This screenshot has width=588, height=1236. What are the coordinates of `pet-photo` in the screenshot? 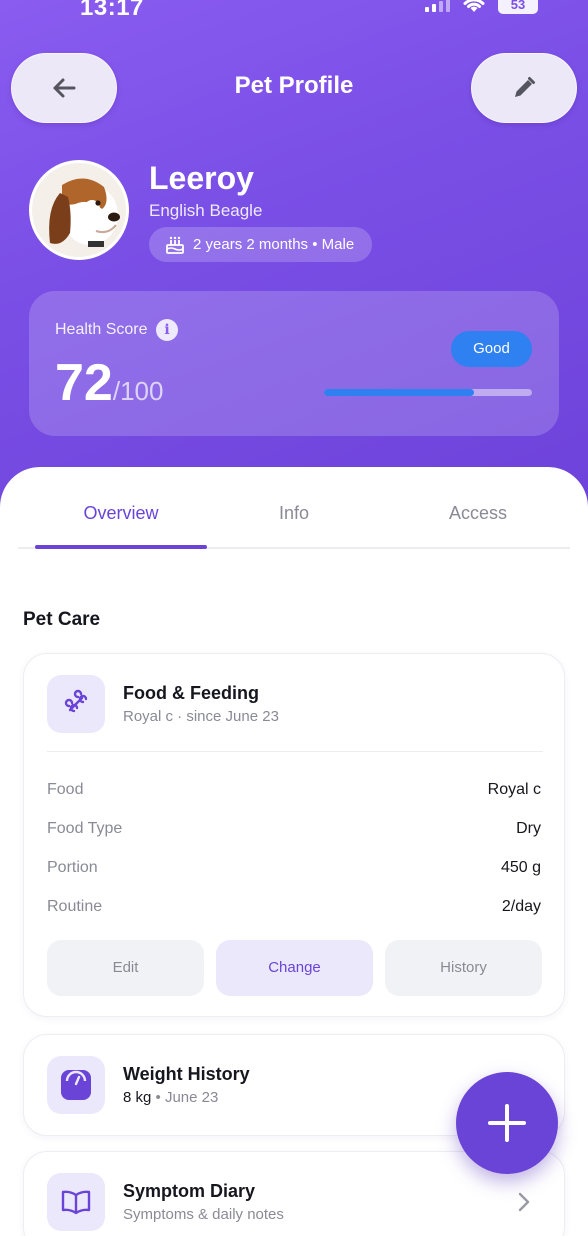 It's located at (79, 210).